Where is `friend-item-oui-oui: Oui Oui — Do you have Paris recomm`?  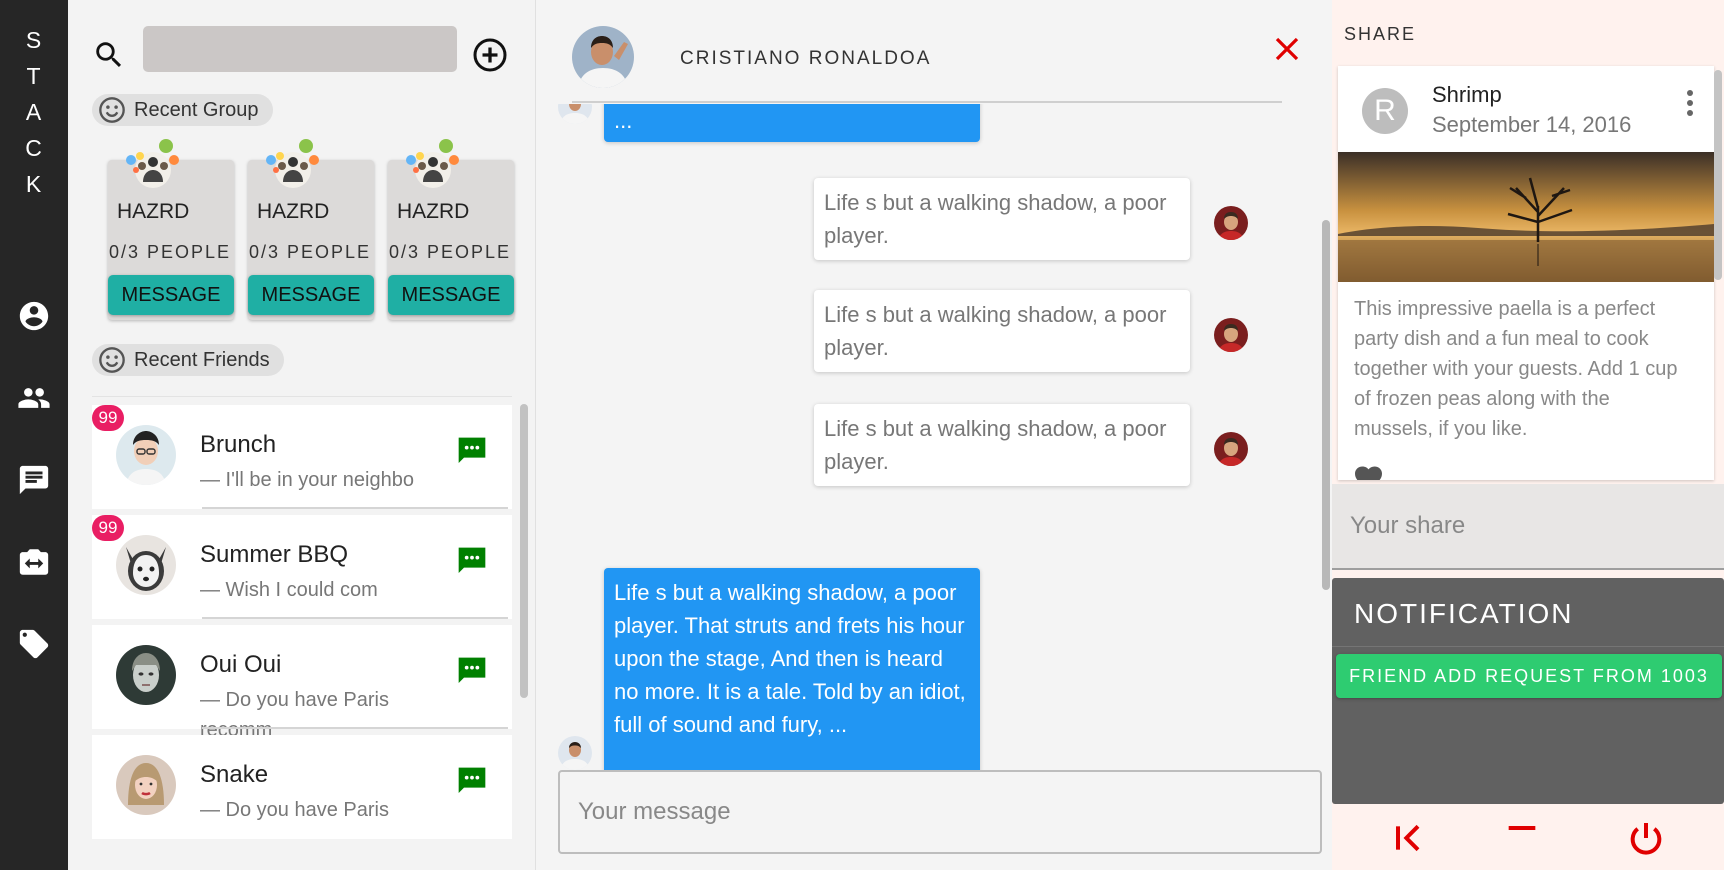
friend-item-oui-oui: Oui Oui — Do you have Paris recomm is located at coordinates (302, 683).